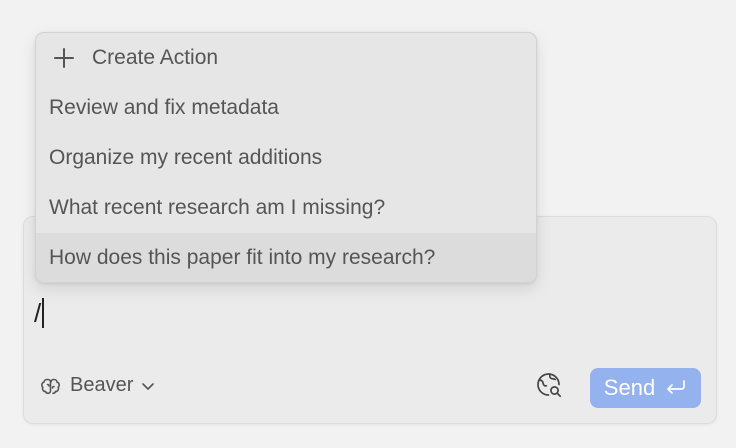 Image resolution: width=736 pixels, height=448 pixels. What do you see at coordinates (64, 58) in the screenshot?
I see `plus-icon` at bounding box center [64, 58].